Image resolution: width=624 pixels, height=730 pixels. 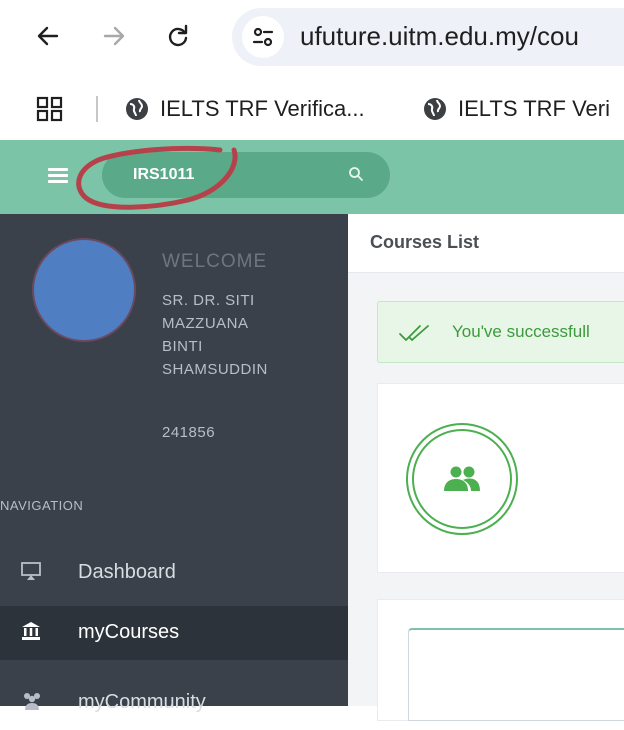 I want to click on alert-message: You've successfull, so click(x=521, y=331).